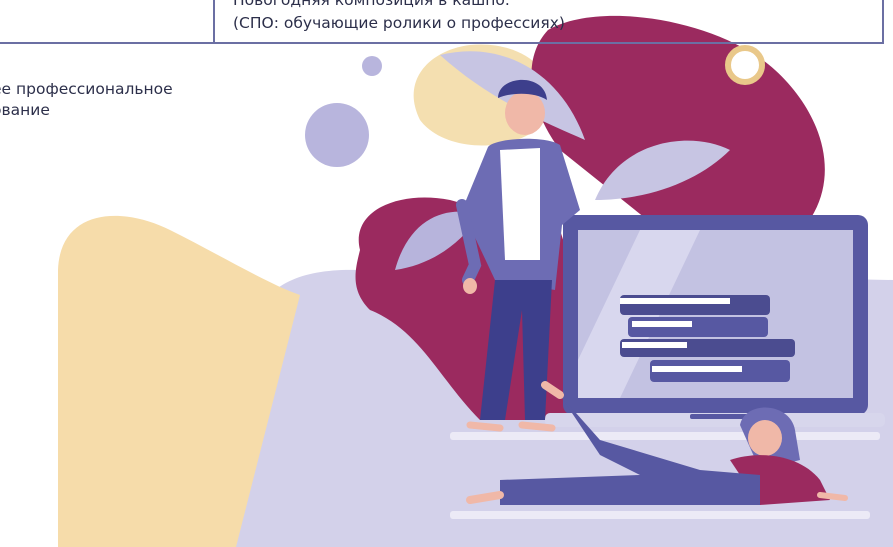 This screenshot has height=547, width=893. I want to click on category-label: ее профессиональное ование, so click(141, 100).